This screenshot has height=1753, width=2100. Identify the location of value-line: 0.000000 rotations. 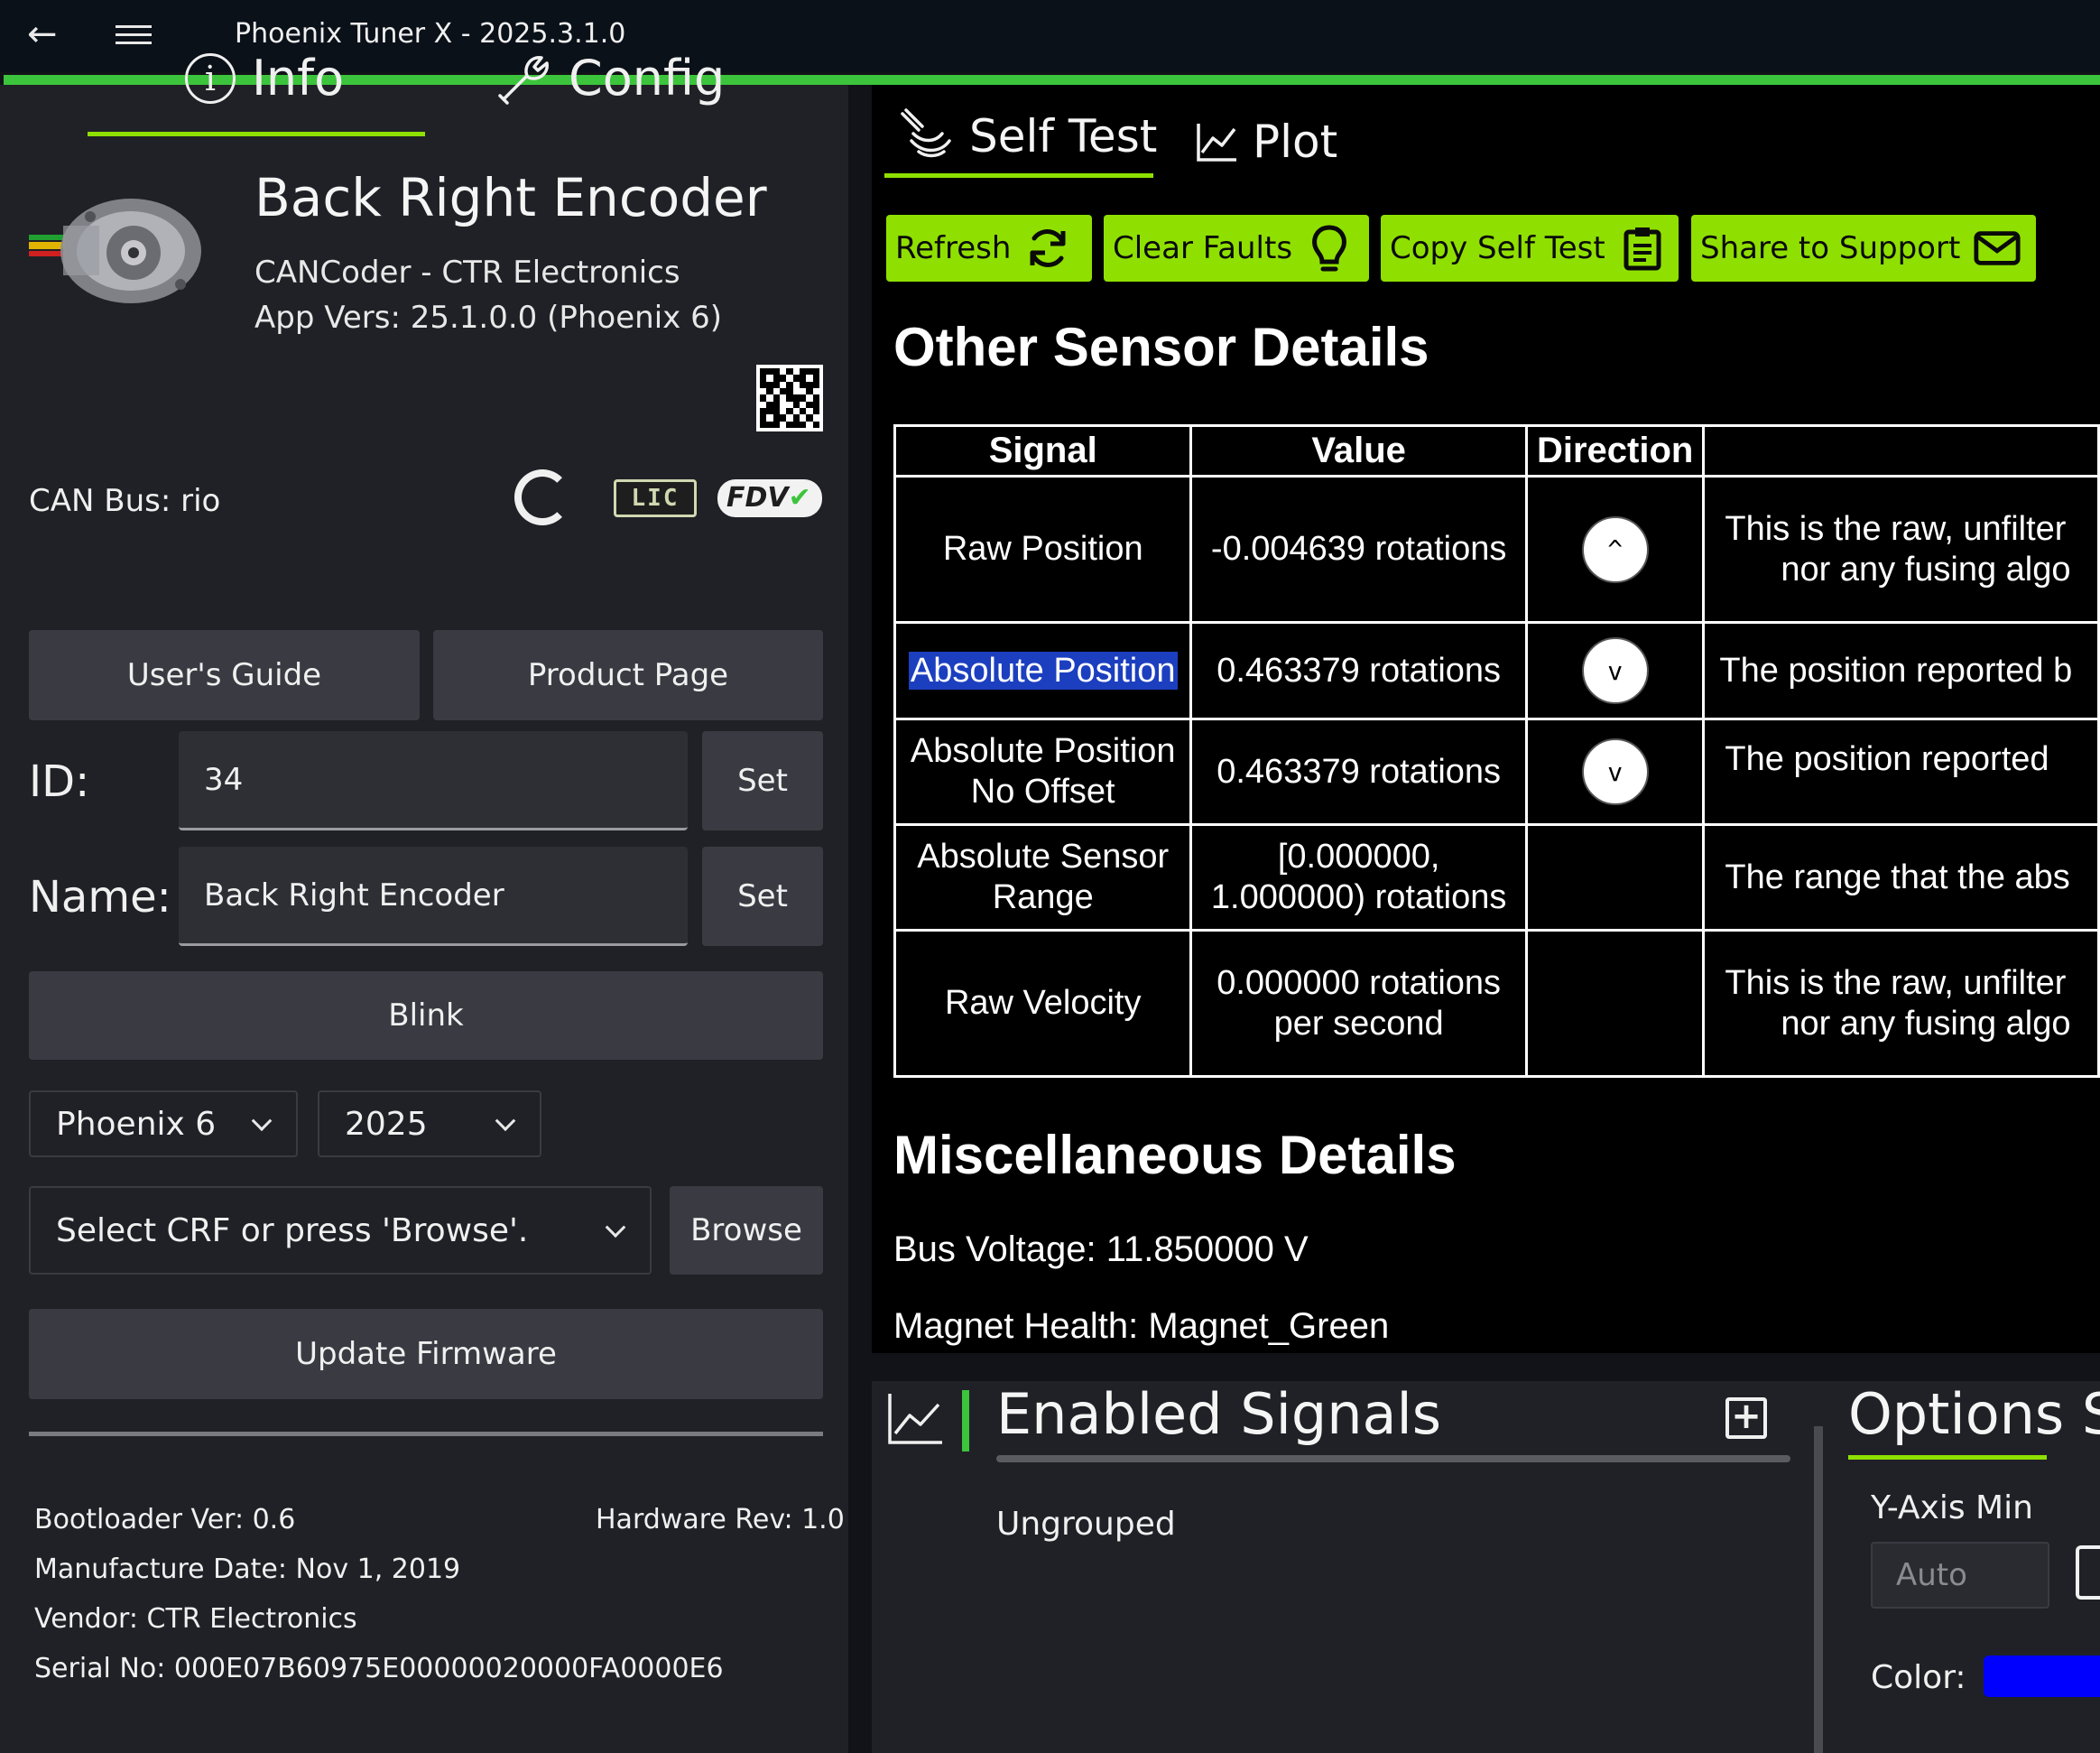
(1359, 982).